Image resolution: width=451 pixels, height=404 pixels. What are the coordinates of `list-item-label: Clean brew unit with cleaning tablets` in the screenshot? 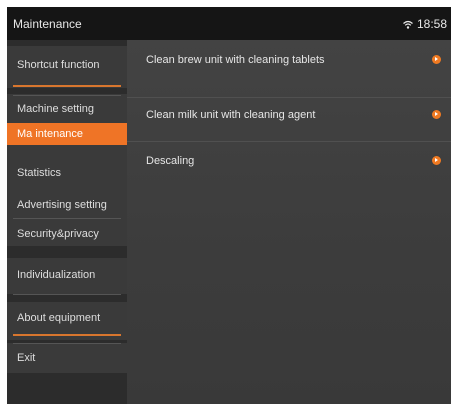 It's located at (235, 60).